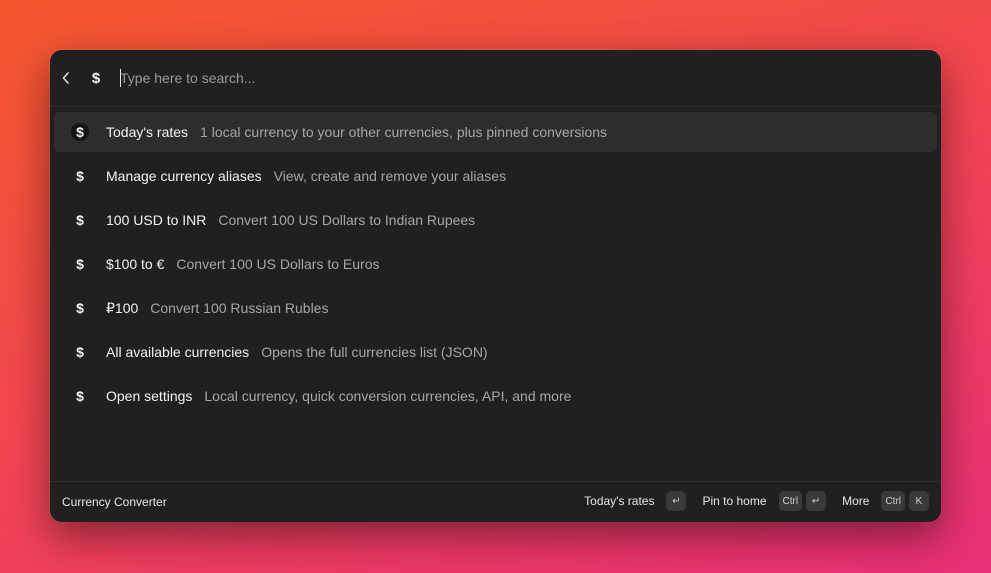  Describe the element at coordinates (156, 220) in the screenshot. I see `item-title: 100 USD to INR` at that location.